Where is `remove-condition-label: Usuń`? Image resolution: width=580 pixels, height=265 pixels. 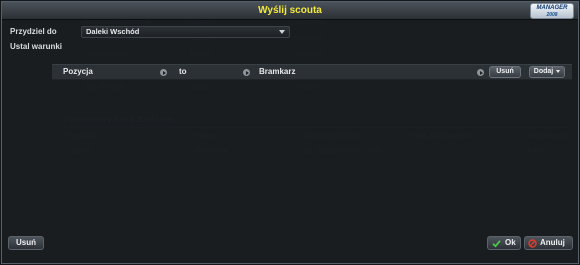
remove-condition-label: Usuń is located at coordinates (505, 71).